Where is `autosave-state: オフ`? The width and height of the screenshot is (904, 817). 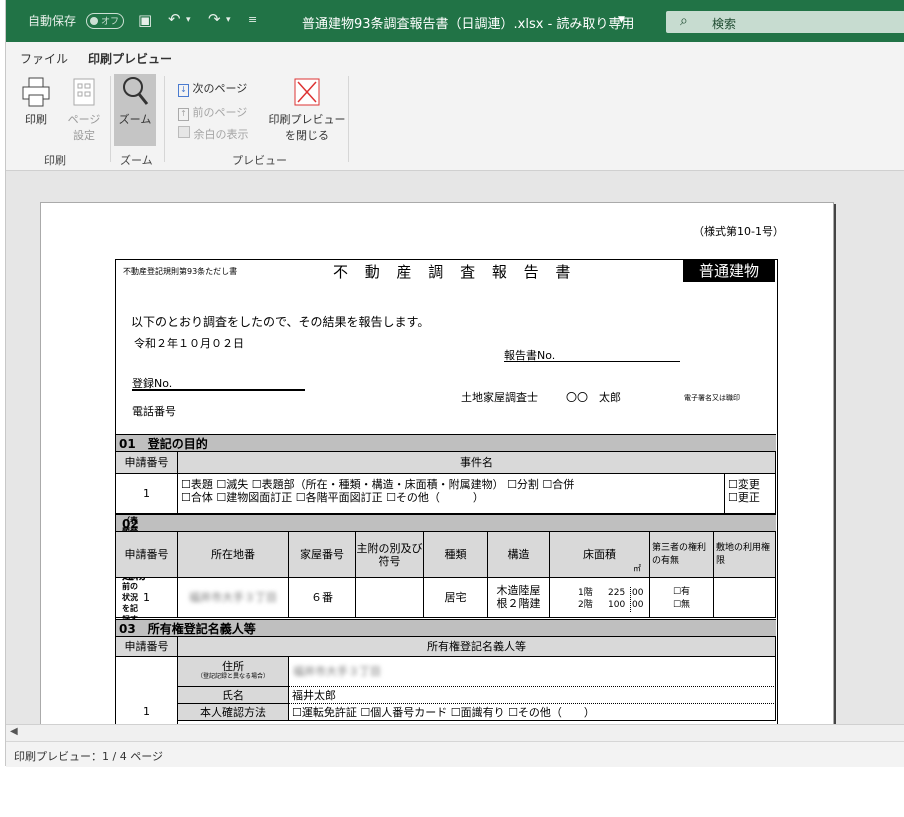 autosave-state: オフ is located at coordinates (110, 22).